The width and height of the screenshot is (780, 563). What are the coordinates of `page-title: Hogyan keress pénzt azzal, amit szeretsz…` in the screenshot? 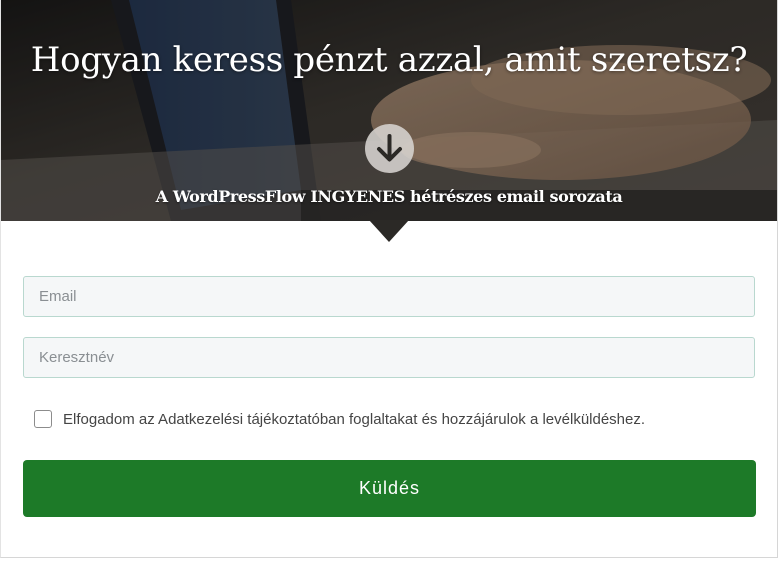 It's located at (389, 60).